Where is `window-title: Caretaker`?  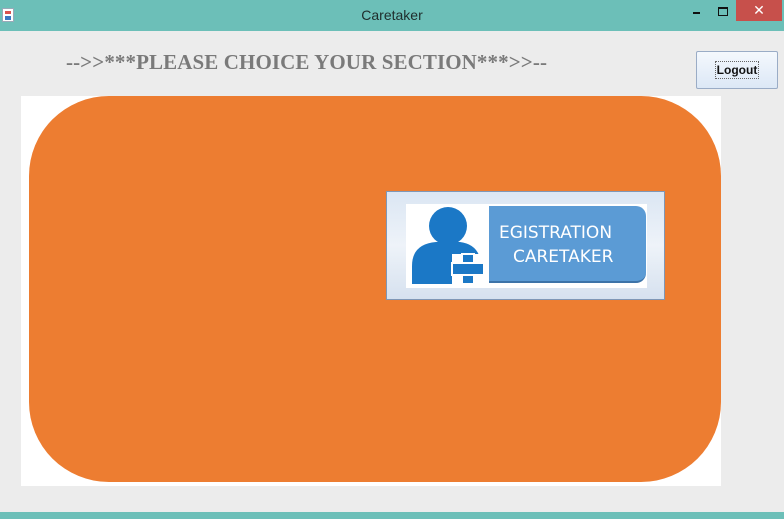
window-title: Caretaker is located at coordinates (392, 15).